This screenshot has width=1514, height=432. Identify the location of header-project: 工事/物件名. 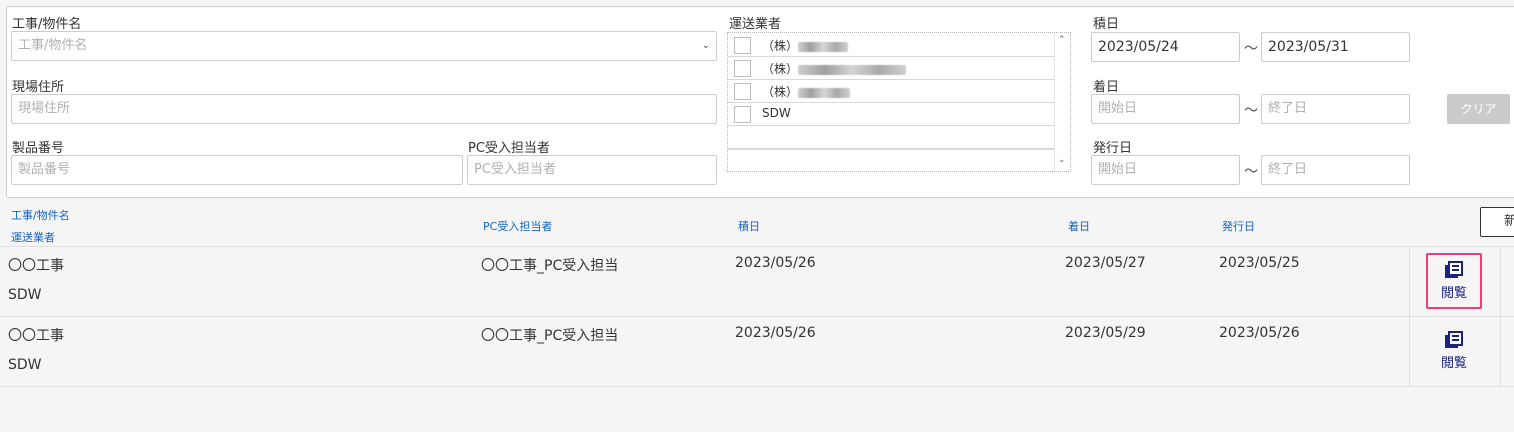
(40, 215).